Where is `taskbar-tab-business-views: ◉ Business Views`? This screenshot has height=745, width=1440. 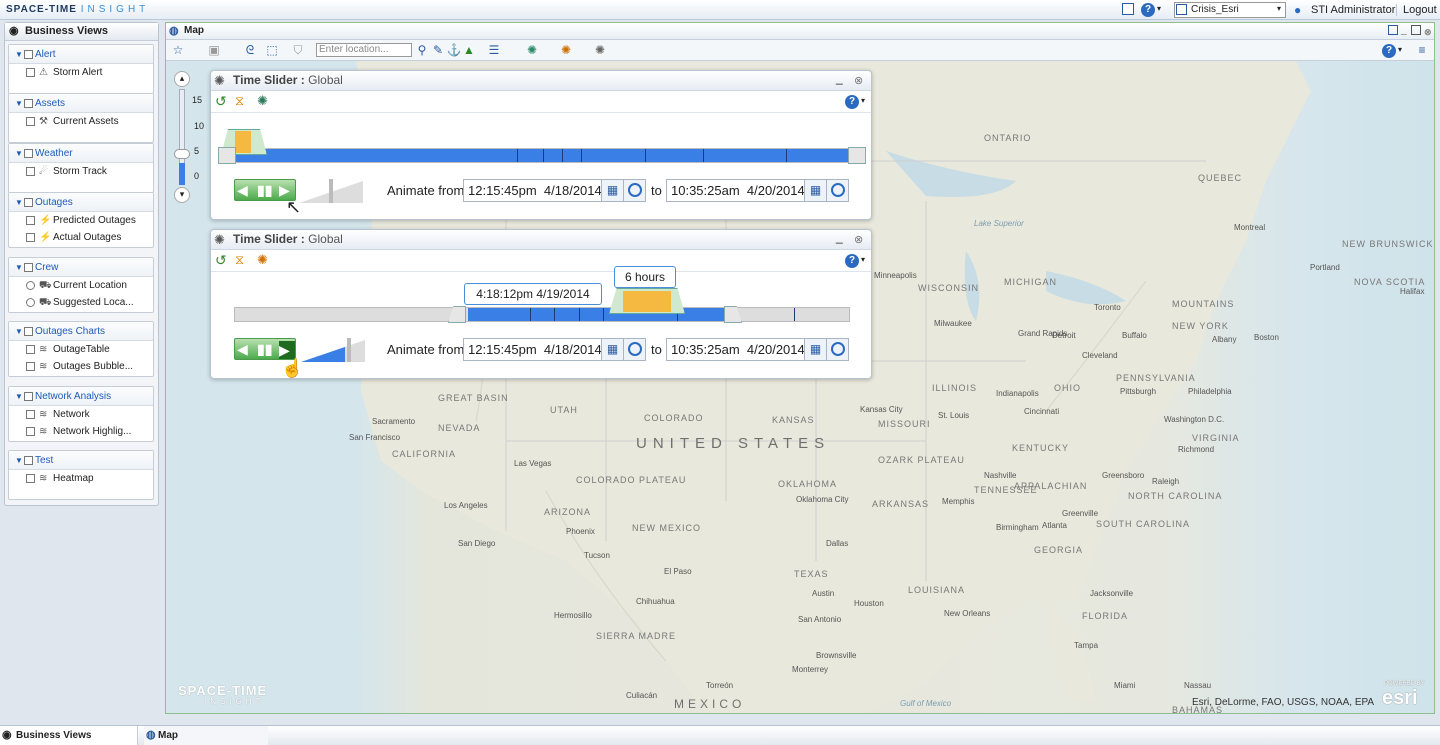 taskbar-tab-business-views: ◉ Business Views is located at coordinates (69, 735).